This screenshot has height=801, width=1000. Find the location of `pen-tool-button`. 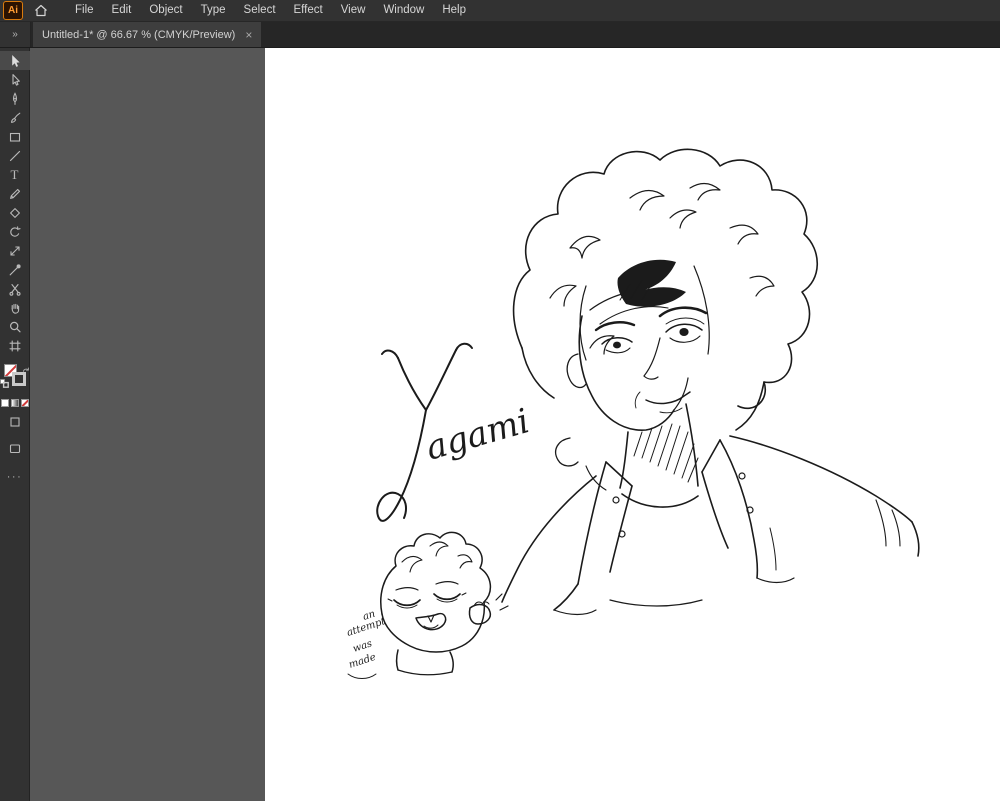

pen-tool-button is located at coordinates (15, 98).